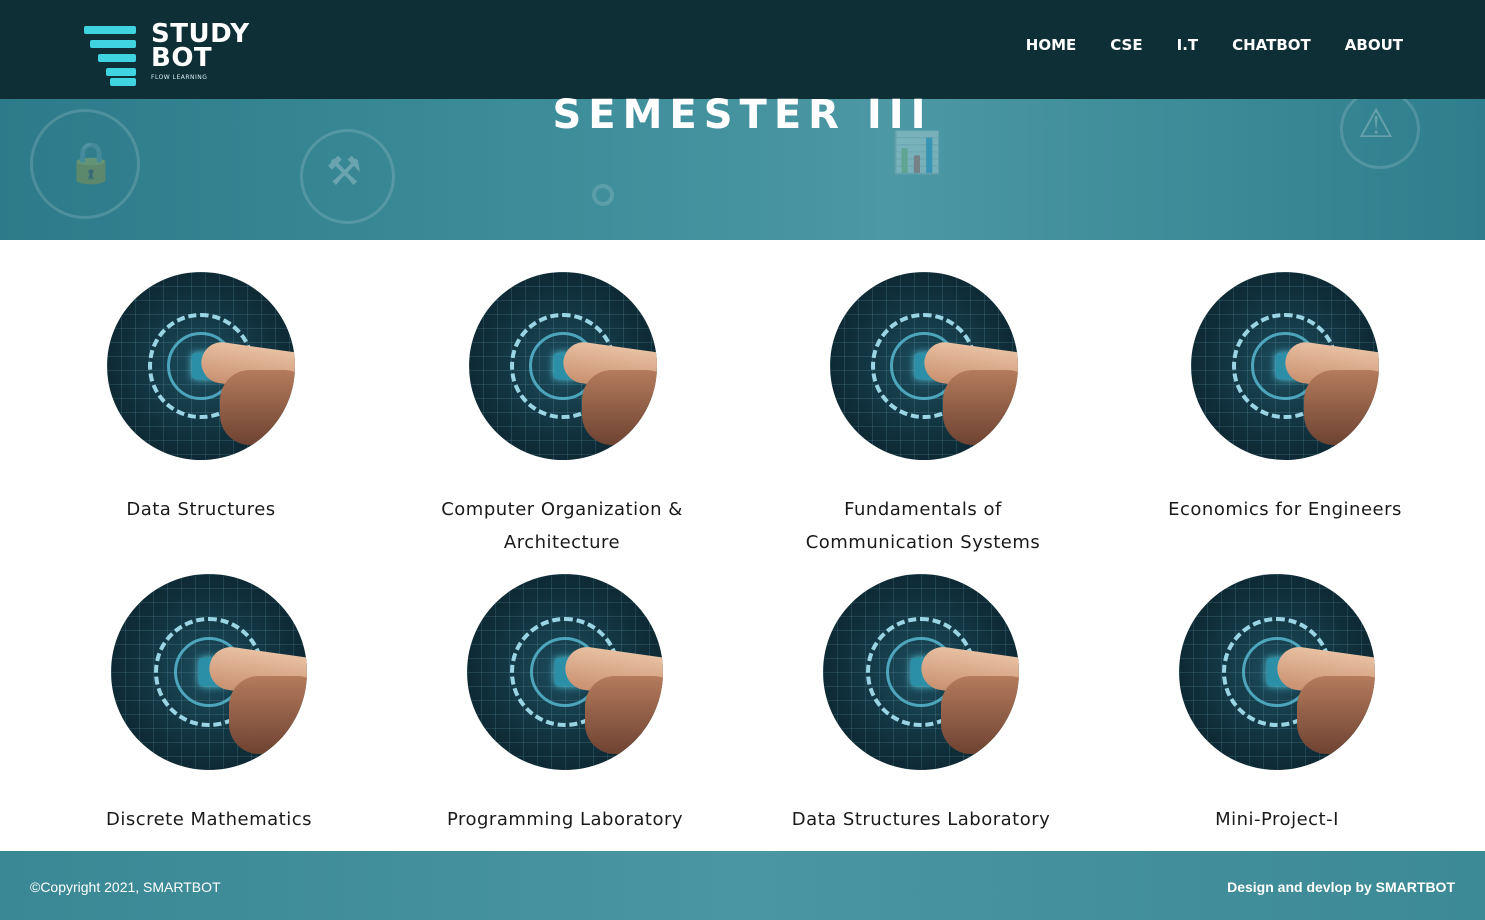 The width and height of the screenshot is (1485, 920). What do you see at coordinates (565, 819) in the screenshot?
I see `subject-title: Programming Laboratory` at bounding box center [565, 819].